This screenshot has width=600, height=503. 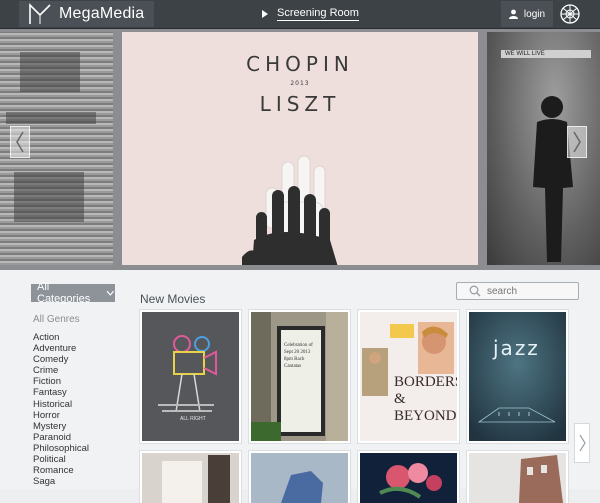 I want to click on brand-name: MegaMedia, so click(x=102, y=13).